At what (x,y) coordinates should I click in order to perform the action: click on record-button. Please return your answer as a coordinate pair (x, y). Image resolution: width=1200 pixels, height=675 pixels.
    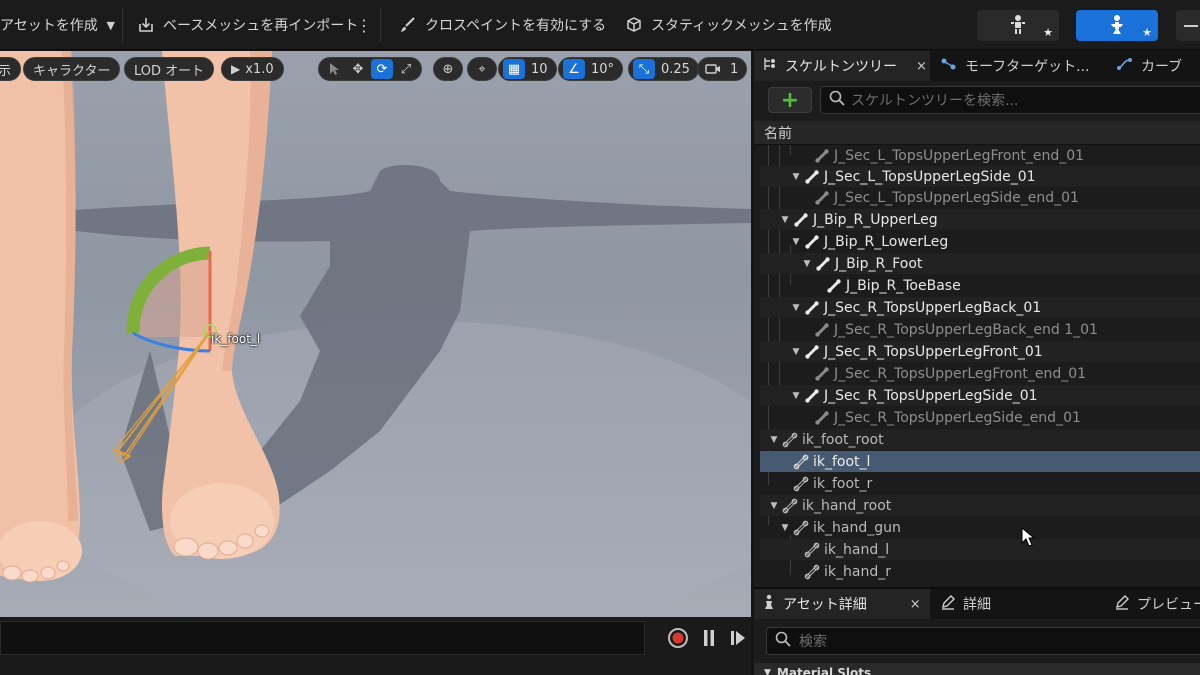
    Looking at the image, I should click on (678, 638).